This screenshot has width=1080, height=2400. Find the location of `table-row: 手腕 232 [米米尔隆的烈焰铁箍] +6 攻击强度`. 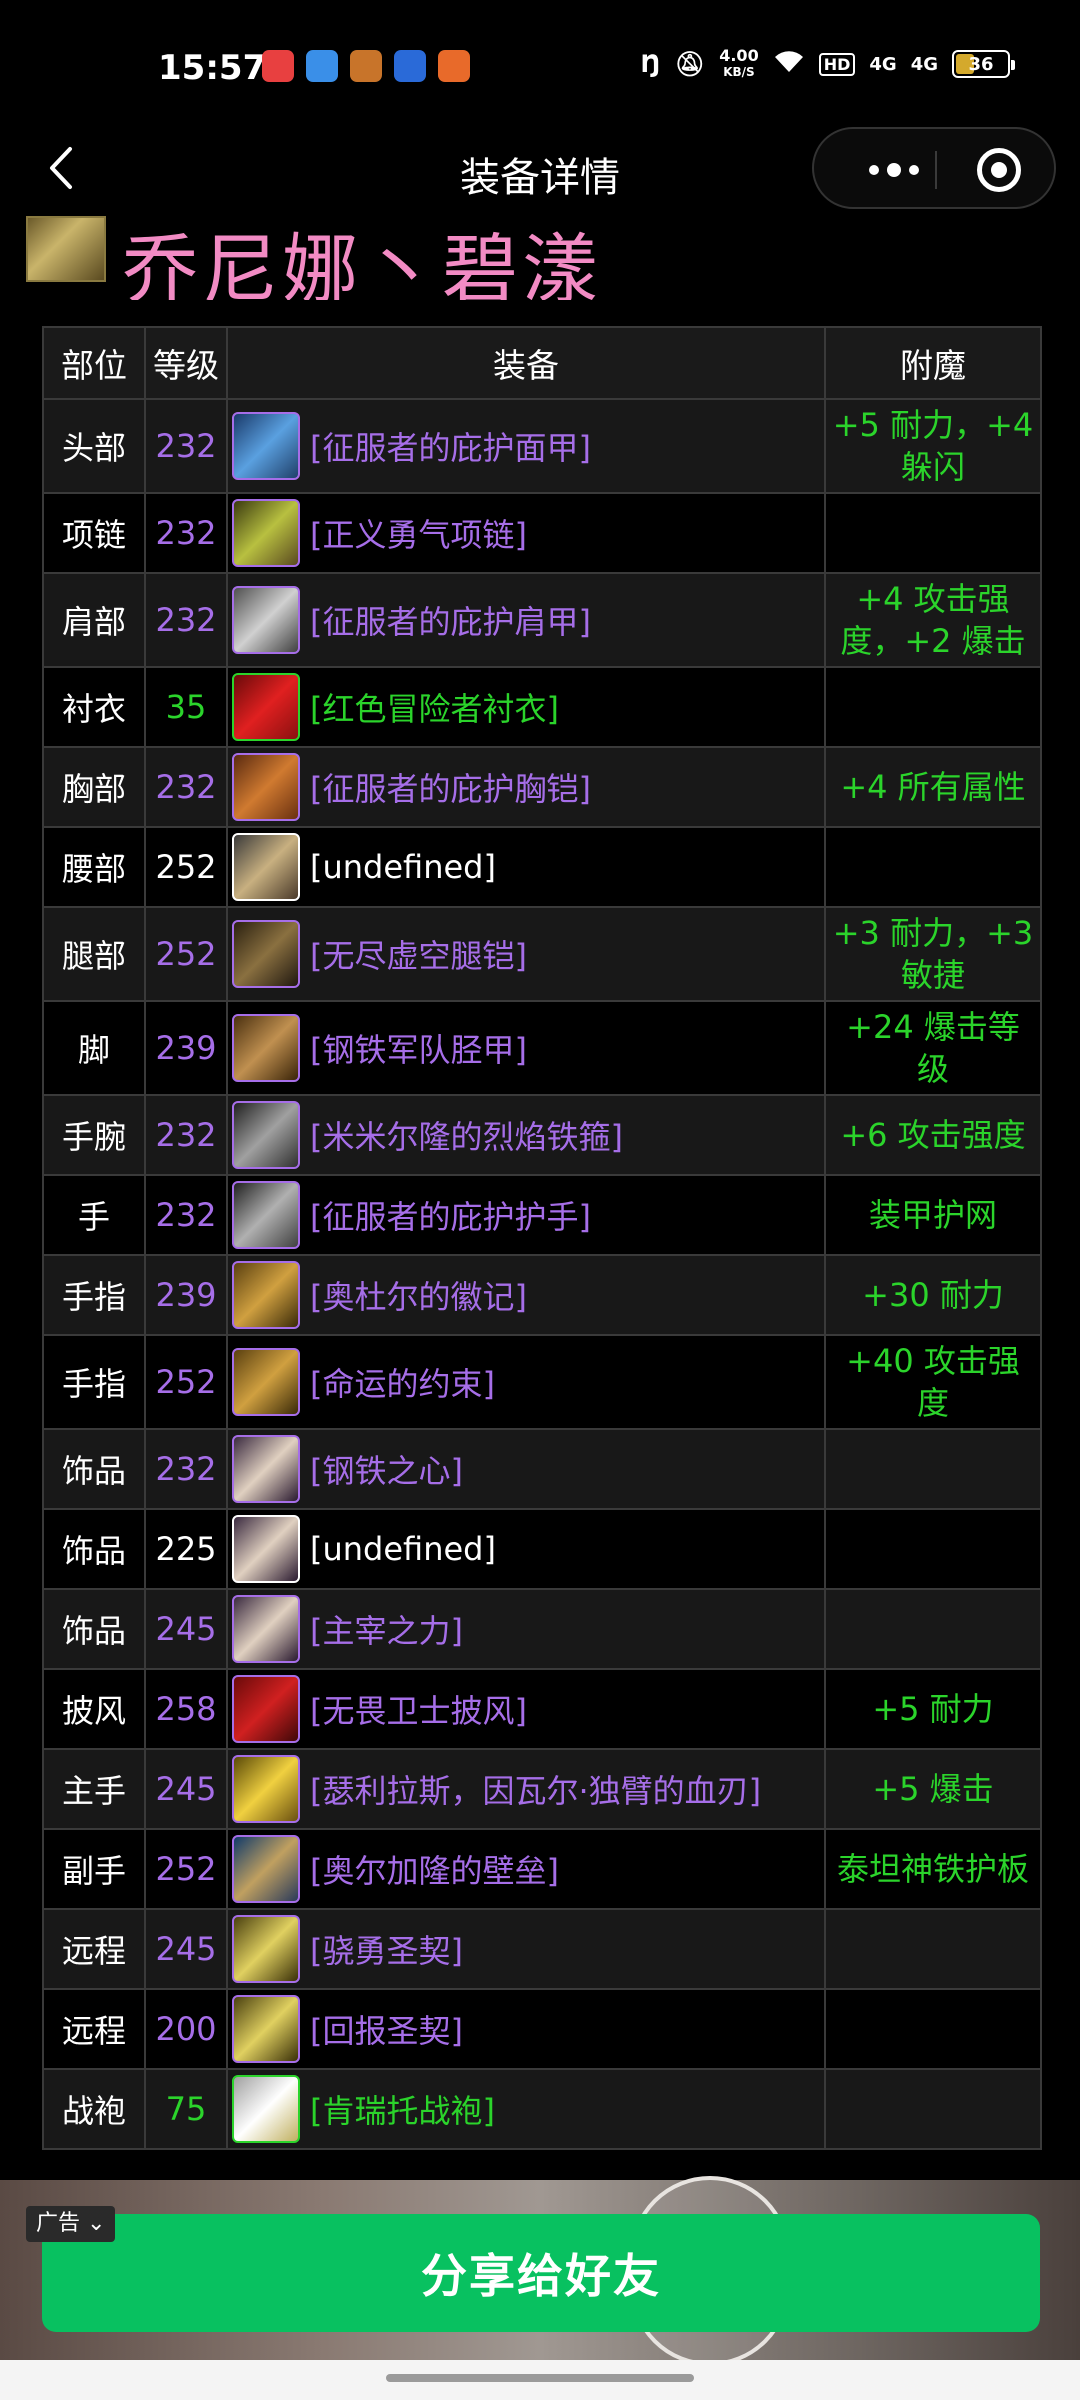

table-row: 手腕 232 [米米尔隆的烈焰铁箍] +6 攻击强度 is located at coordinates (542, 1135).